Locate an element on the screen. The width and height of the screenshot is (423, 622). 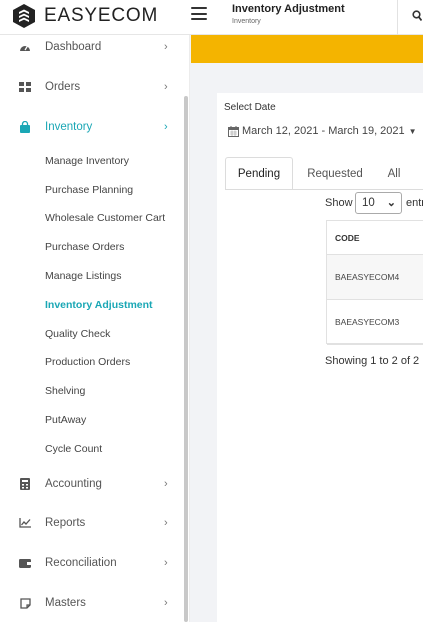
sidebar-item-label: Dashboard is located at coordinates (73, 47).